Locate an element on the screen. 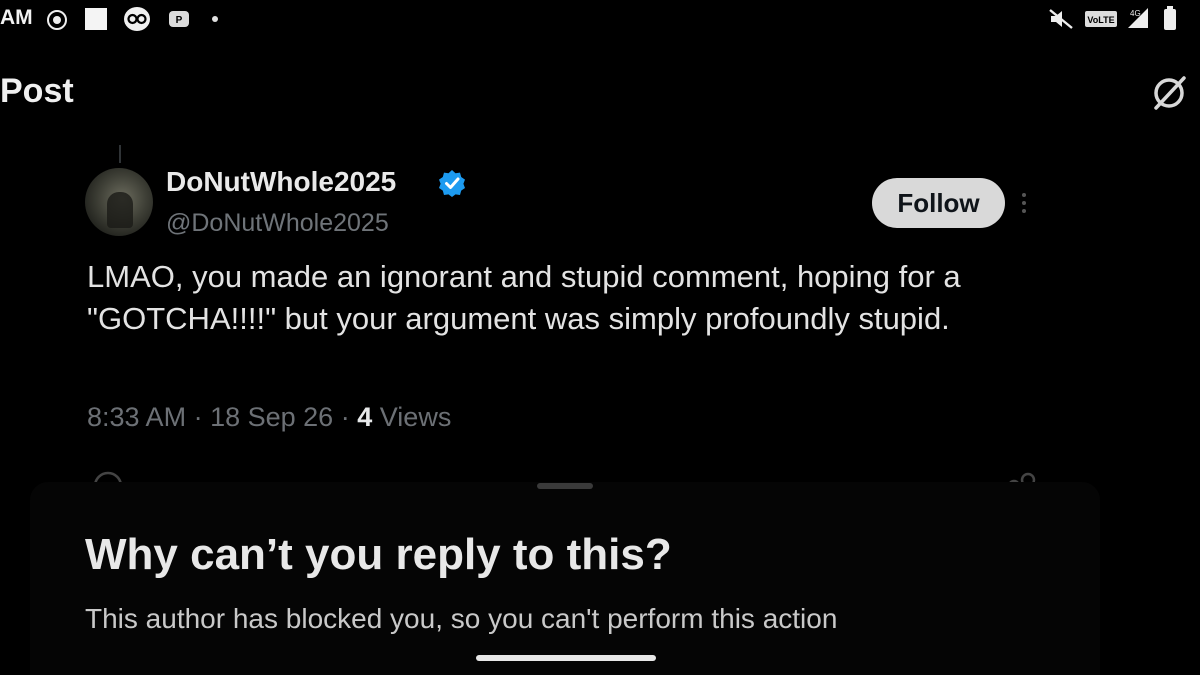  post-date: 18 Sep 26 is located at coordinates (272, 417).